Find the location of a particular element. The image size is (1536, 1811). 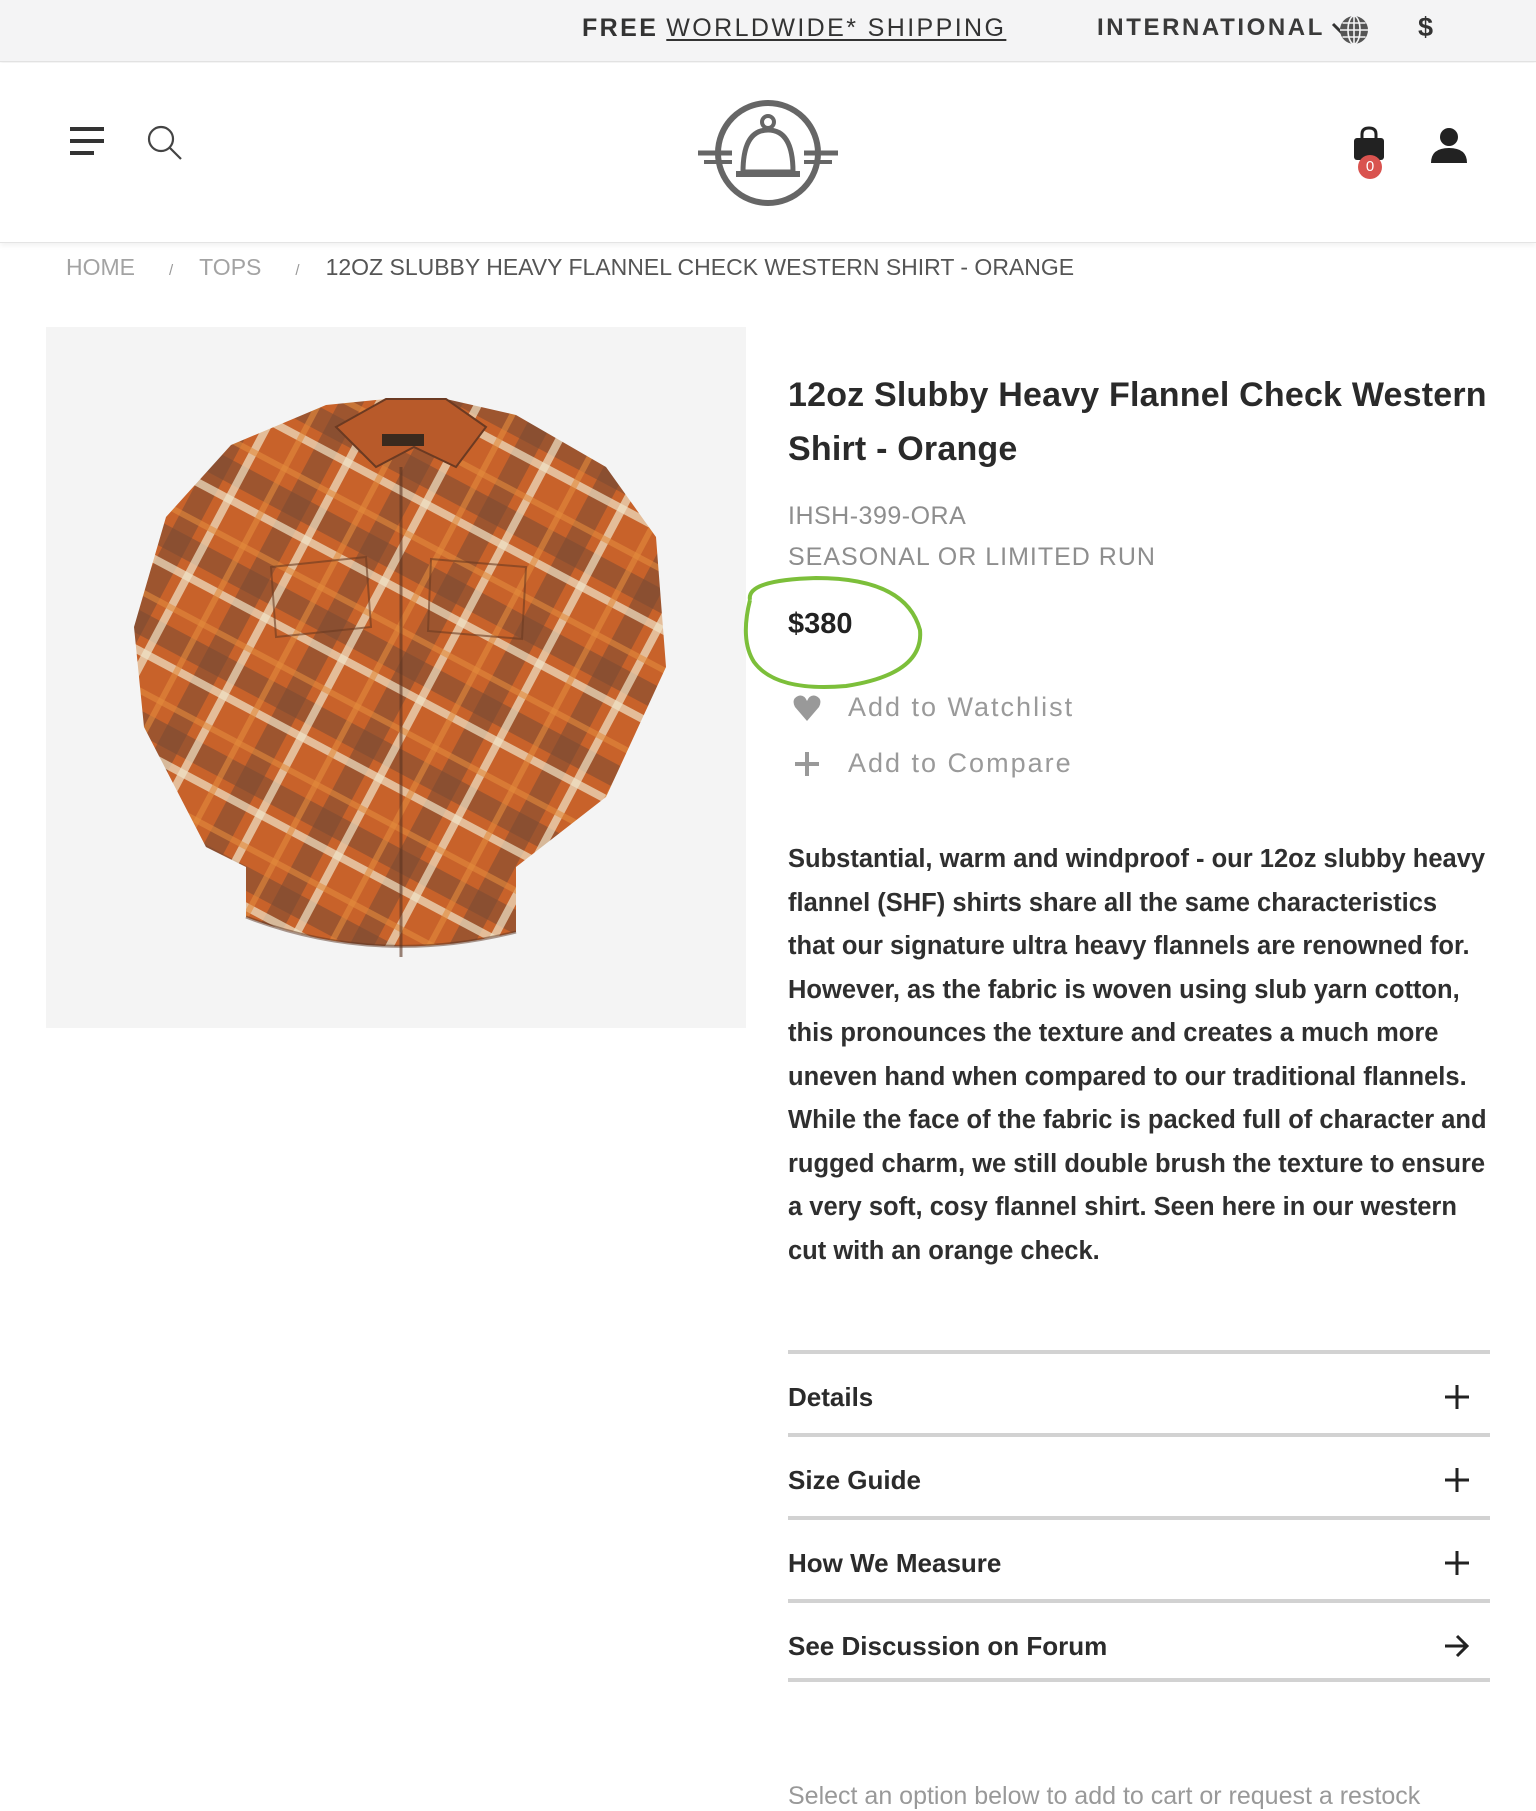

user-icon is located at coordinates (1449, 145).